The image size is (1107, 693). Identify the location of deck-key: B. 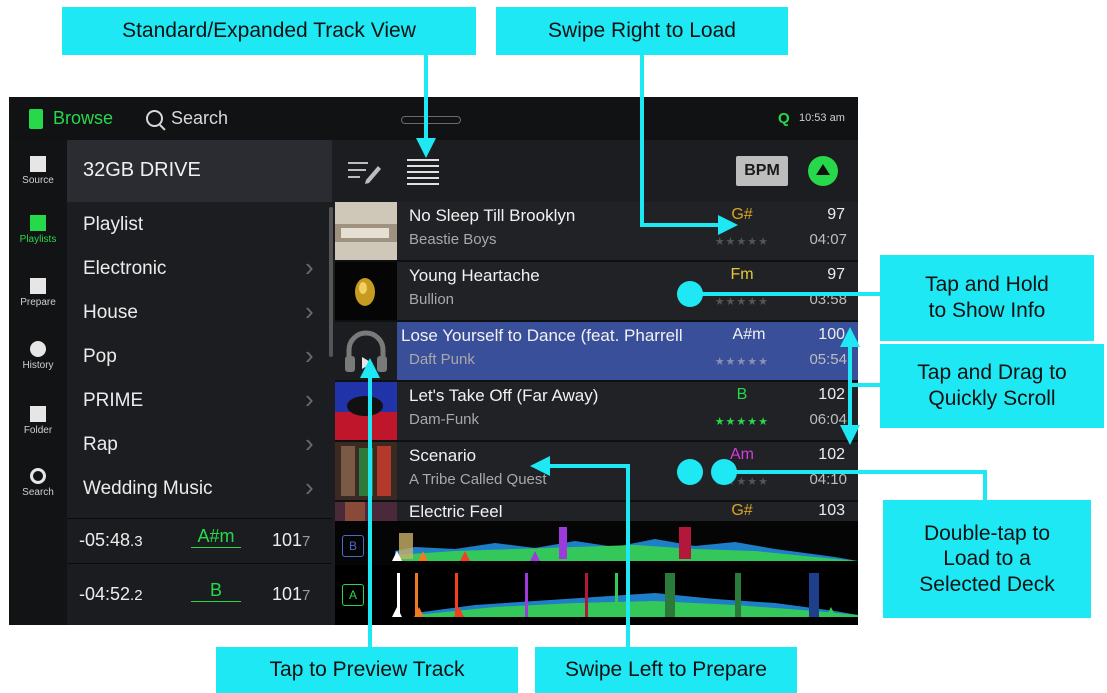
(216, 591).